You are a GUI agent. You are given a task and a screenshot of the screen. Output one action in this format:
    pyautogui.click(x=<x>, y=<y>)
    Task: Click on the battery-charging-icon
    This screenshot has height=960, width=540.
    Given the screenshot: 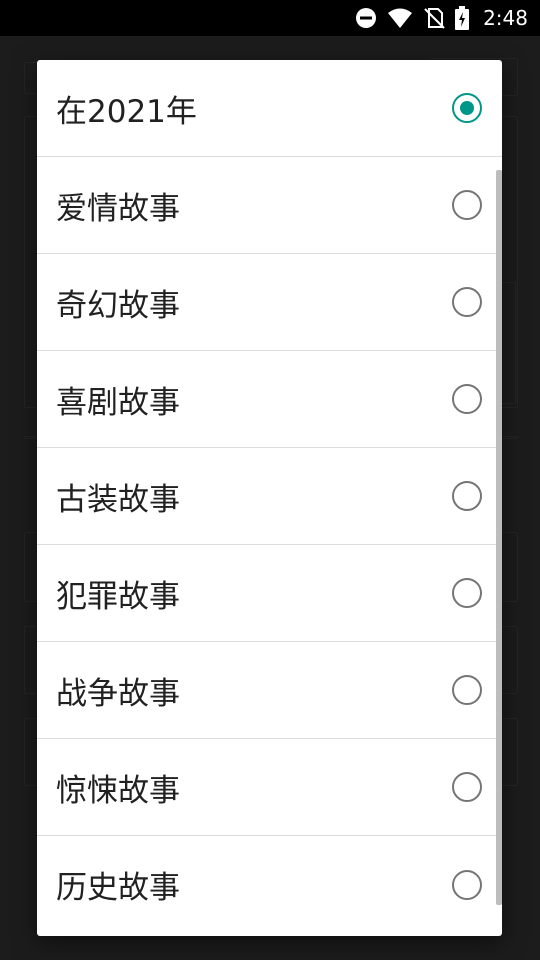 What is the action you would take?
    pyautogui.click(x=462, y=18)
    